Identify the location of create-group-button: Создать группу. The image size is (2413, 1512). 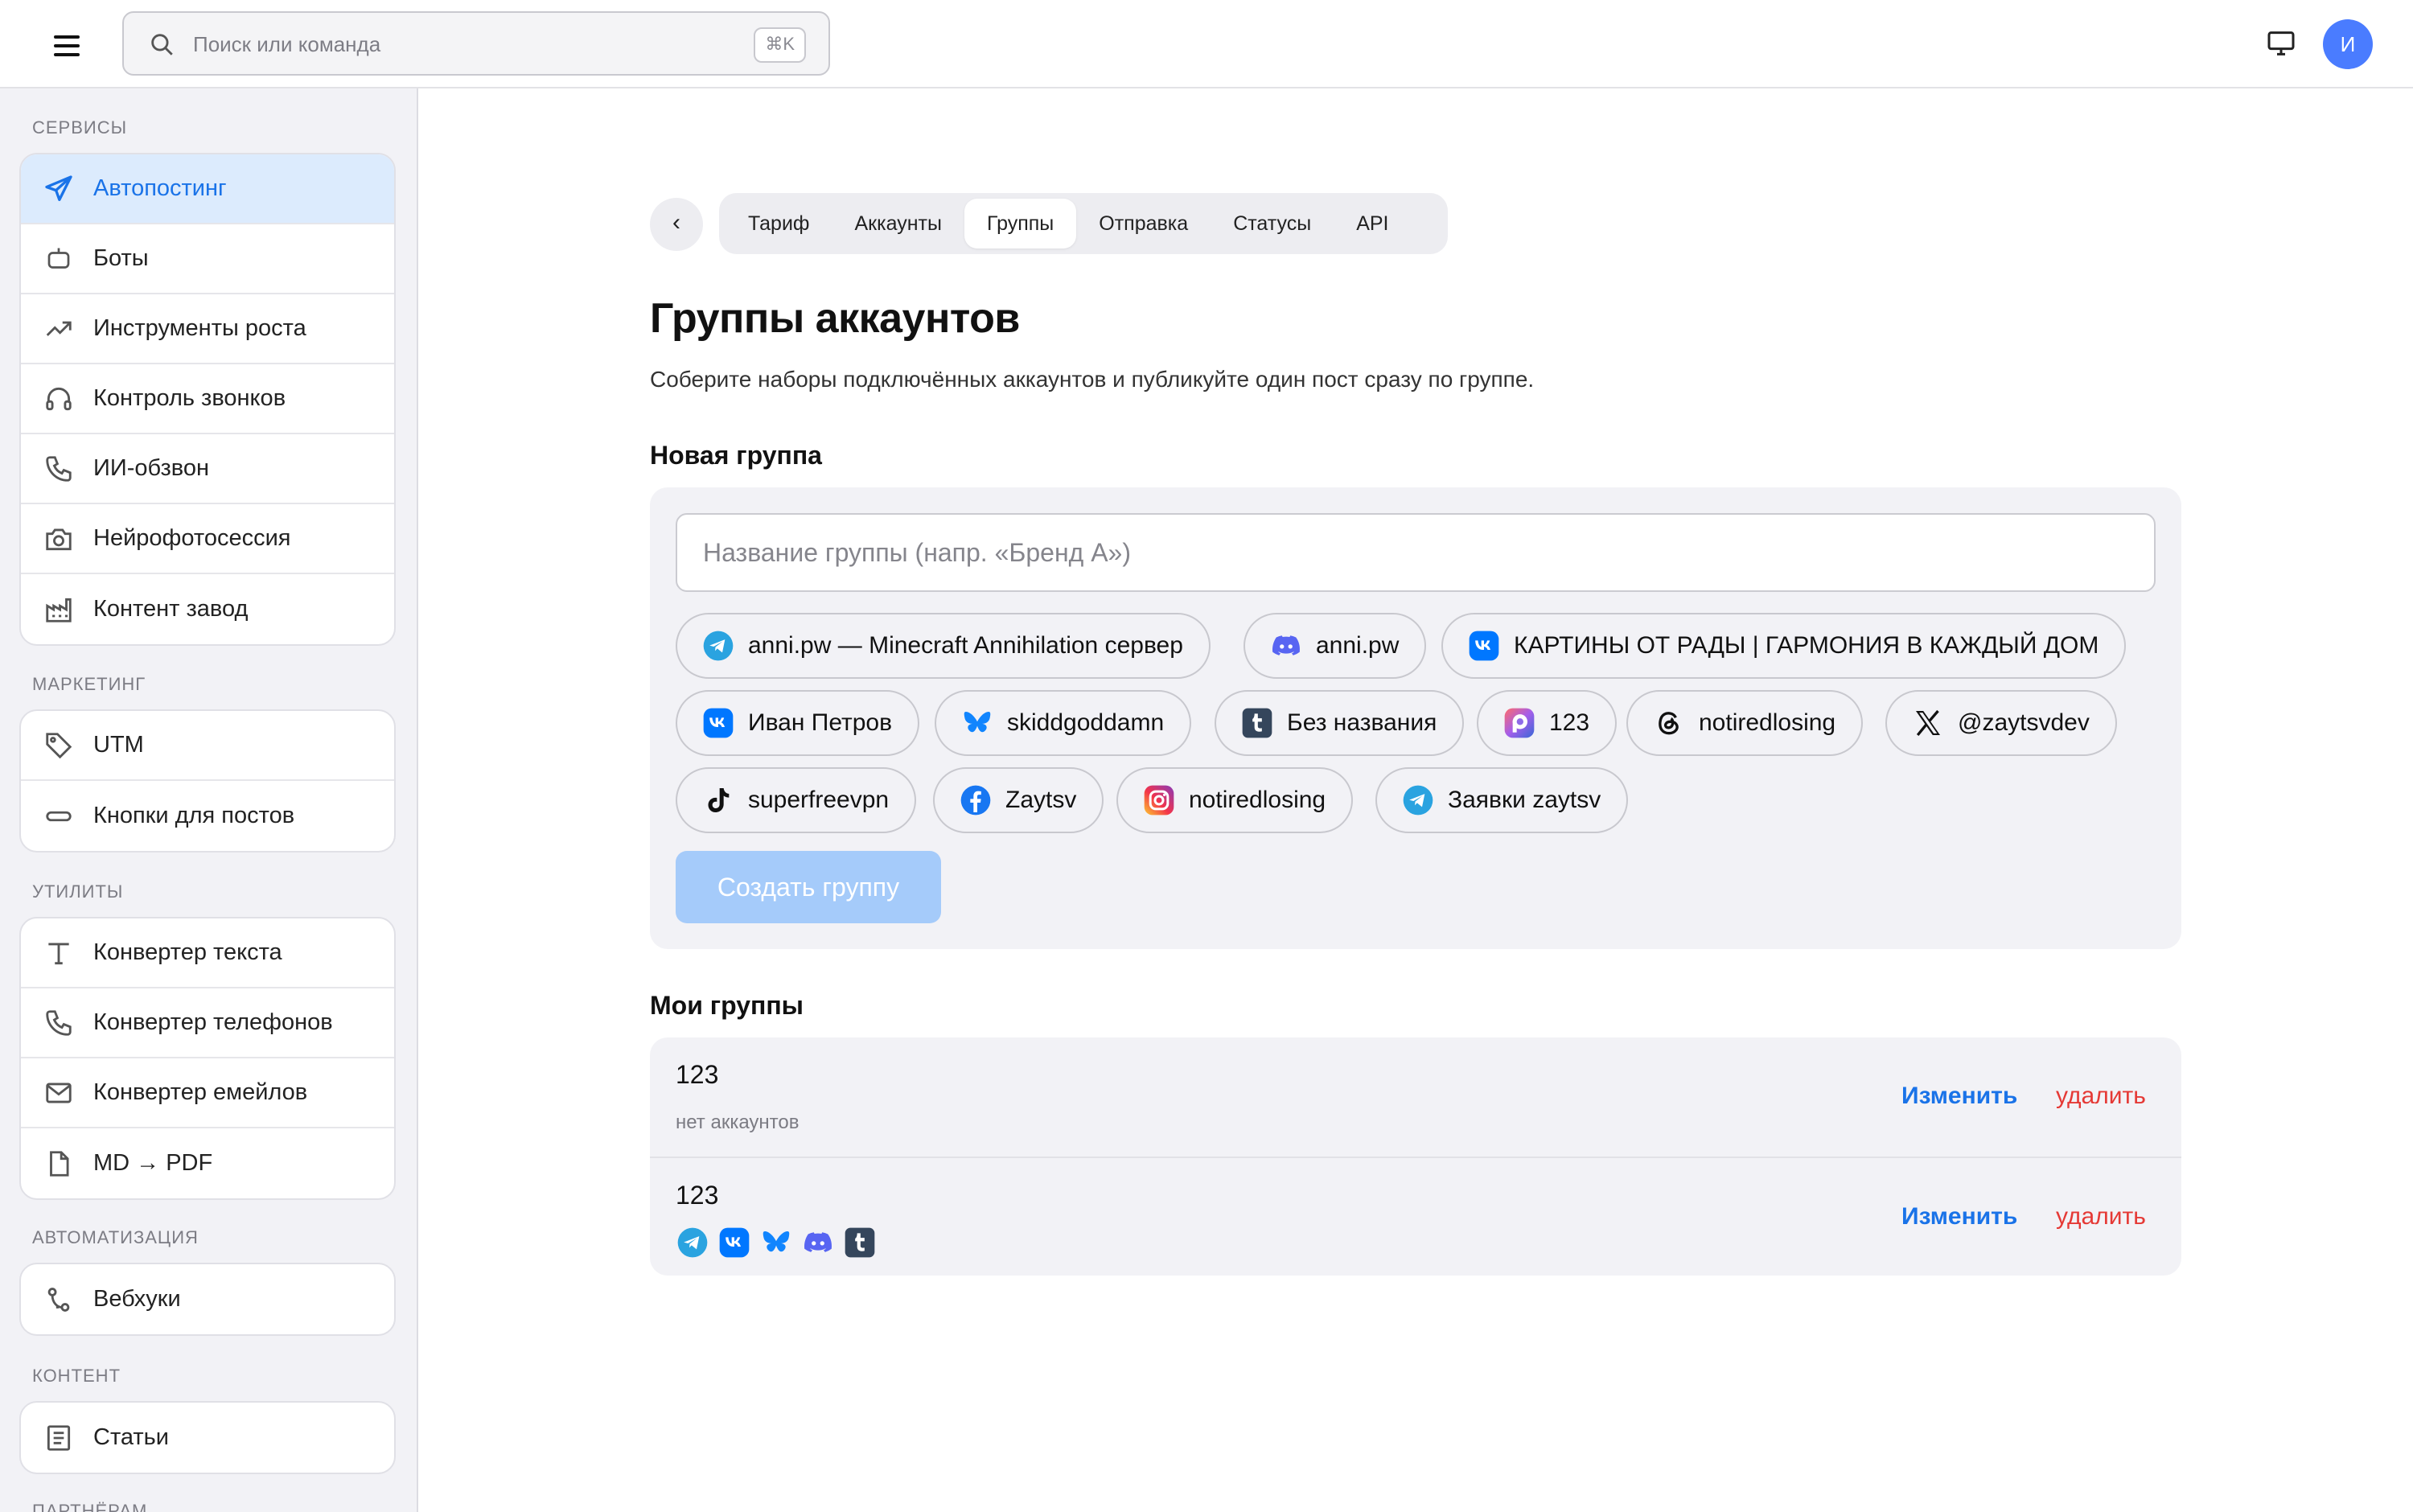
(808, 887).